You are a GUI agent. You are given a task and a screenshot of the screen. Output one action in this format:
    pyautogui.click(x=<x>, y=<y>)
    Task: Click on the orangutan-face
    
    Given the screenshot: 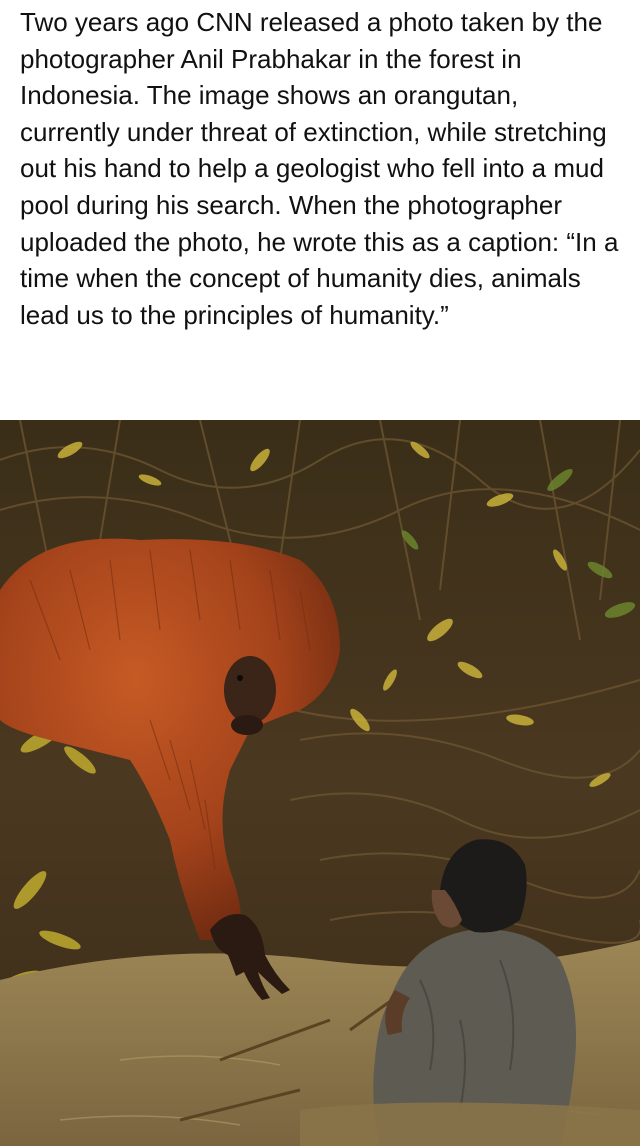 What is the action you would take?
    pyautogui.click(x=250, y=690)
    